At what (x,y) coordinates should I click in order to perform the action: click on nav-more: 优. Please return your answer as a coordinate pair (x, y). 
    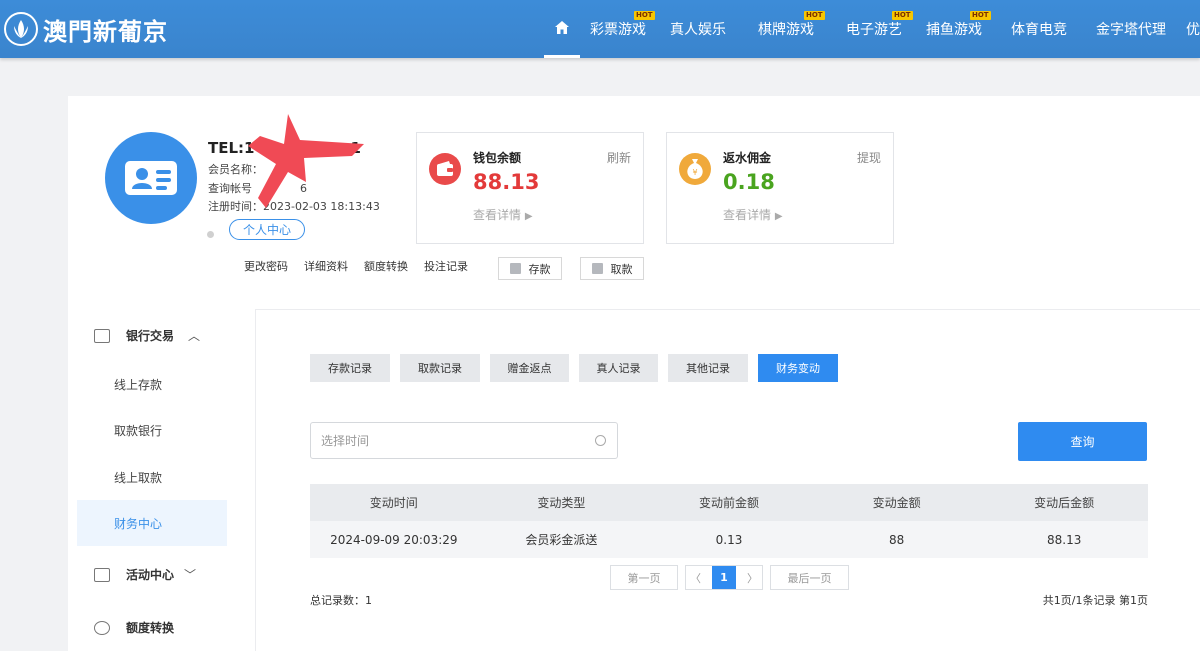
    Looking at the image, I should click on (1193, 29).